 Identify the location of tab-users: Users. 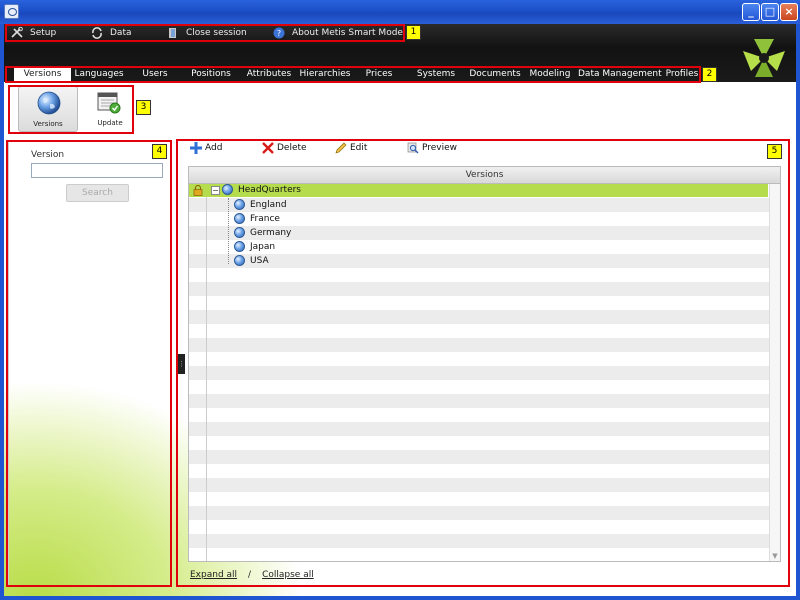
(155, 74).